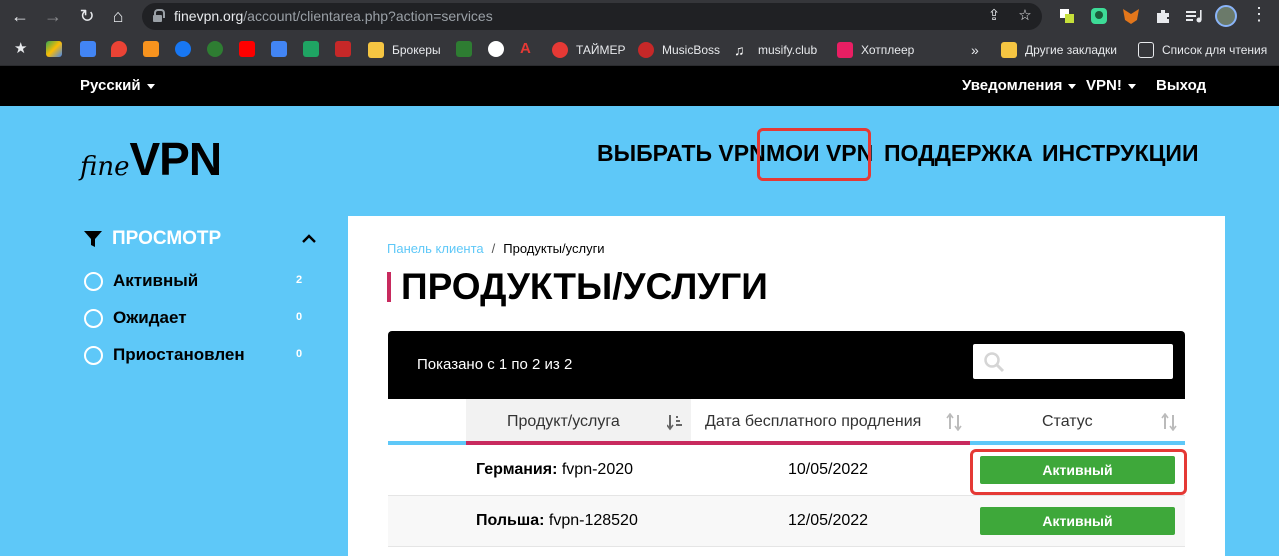  What do you see at coordinates (1012, 85) in the screenshot?
I see `notifications-label: Уведомления` at bounding box center [1012, 85].